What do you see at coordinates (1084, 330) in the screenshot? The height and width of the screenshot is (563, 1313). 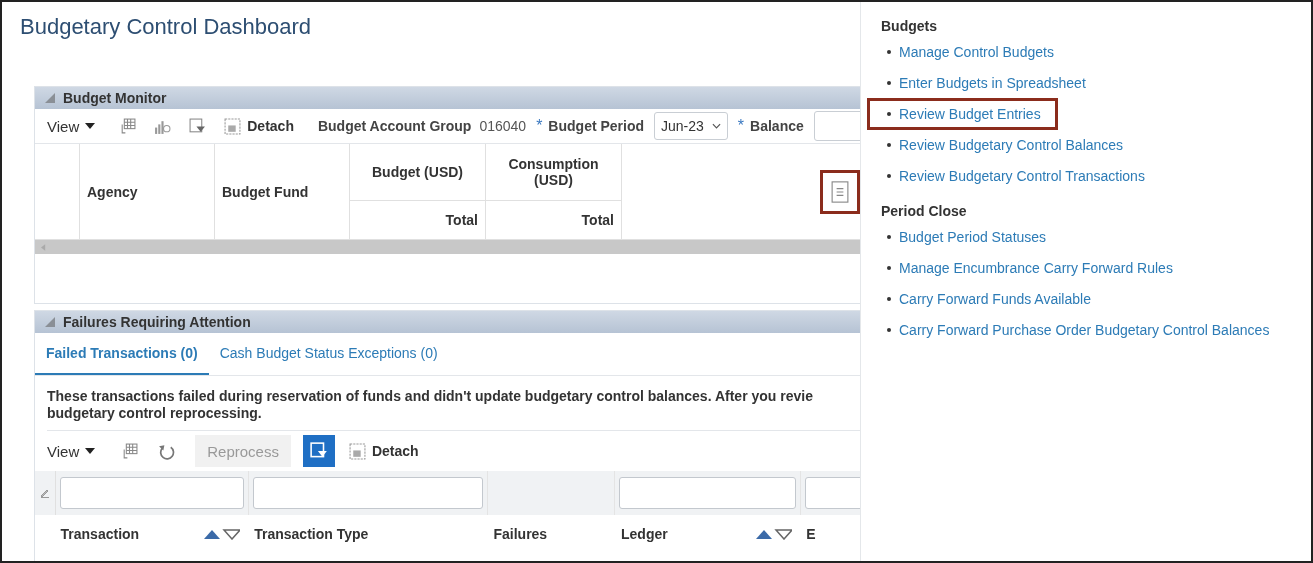 I see `task-link: Carry Forward Purchase Order Budgetary Control Balances` at bounding box center [1084, 330].